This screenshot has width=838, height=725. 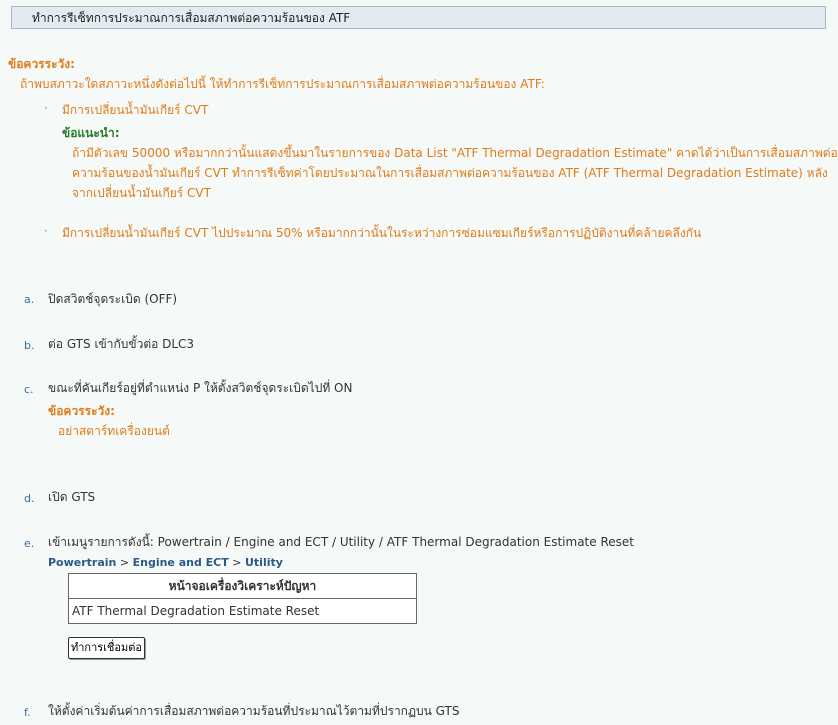 What do you see at coordinates (114, 431) in the screenshot?
I see `step-c-caution-text: อย่าสตาร์ทเครื่องยนต์` at bounding box center [114, 431].